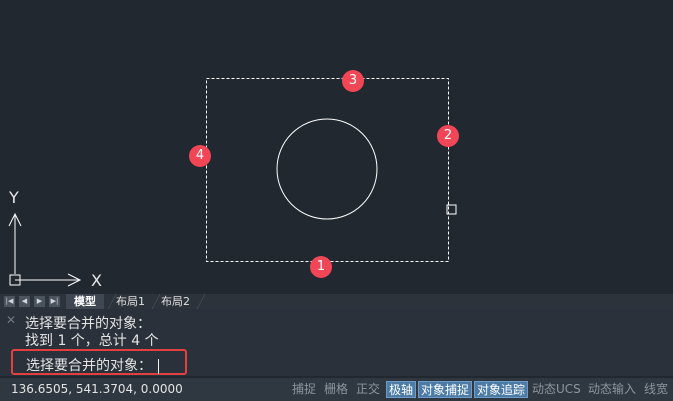 This screenshot has height=401, width=673. Describe the element at coordinates (96, 280) in the screenshot. I see `x-axis-label: X` at that location.